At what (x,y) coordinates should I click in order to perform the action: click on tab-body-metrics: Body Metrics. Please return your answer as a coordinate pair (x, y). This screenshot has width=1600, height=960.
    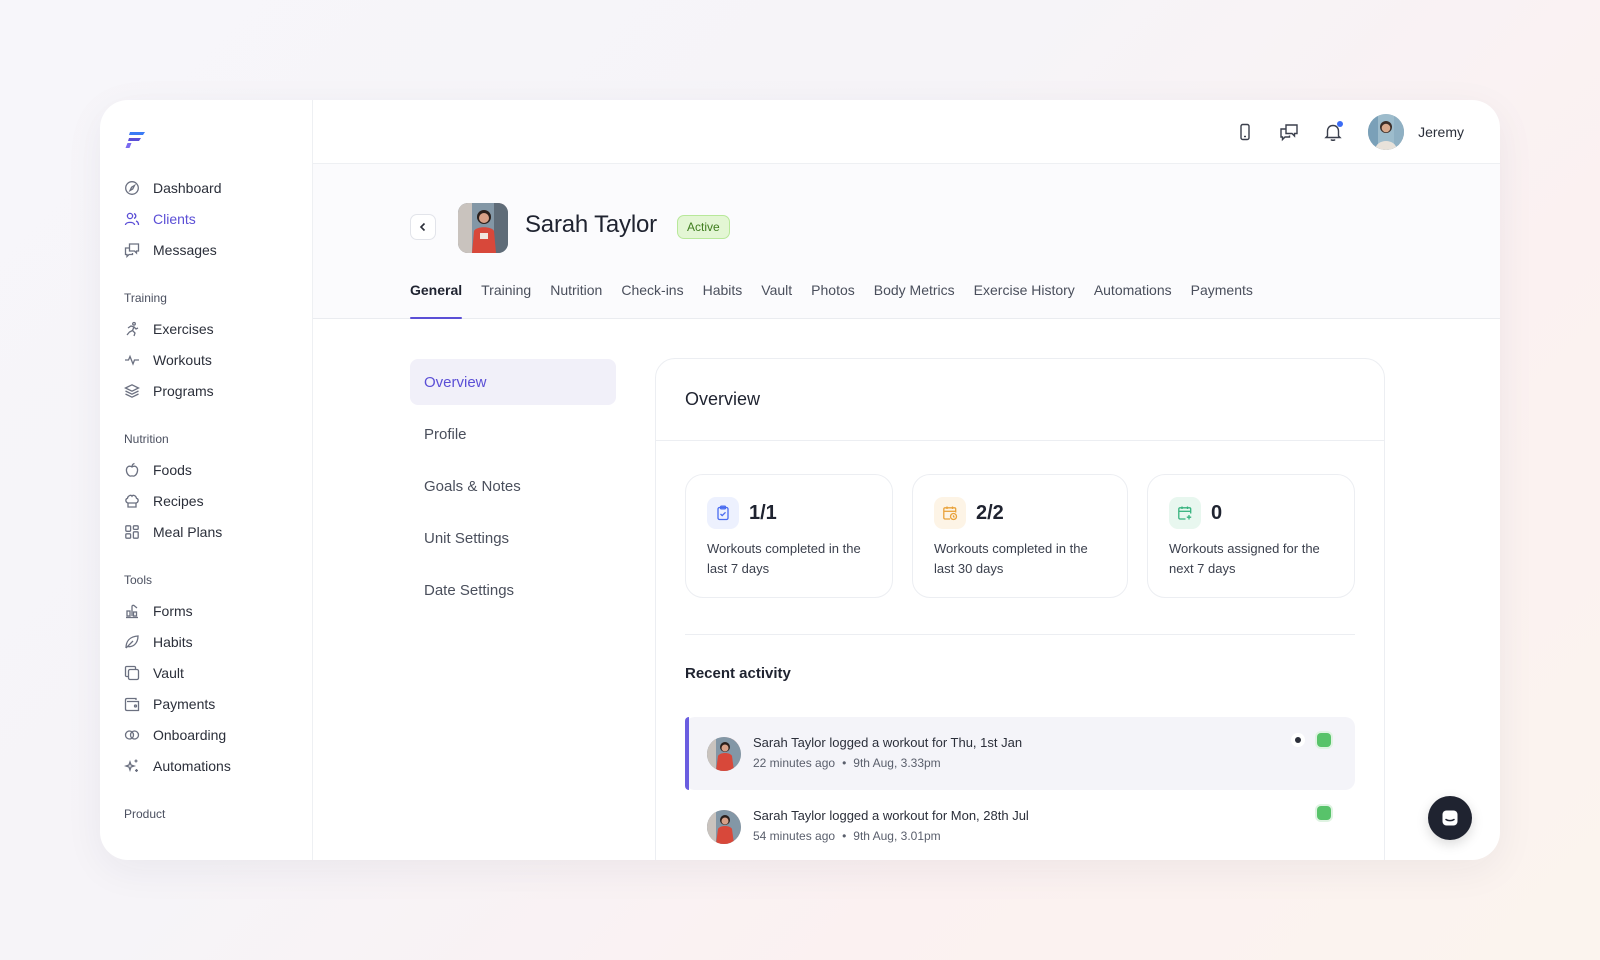
    Looking at the image, I should click on (914, 293).